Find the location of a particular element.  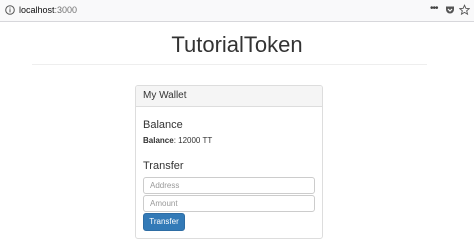

balance-value: : 12000 TT is located at coordinates (193, 140).